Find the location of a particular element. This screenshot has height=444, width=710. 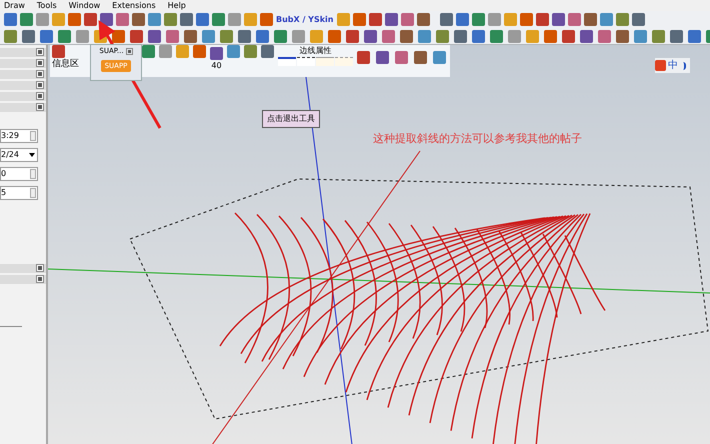

input-field: 0 is located at coordinates (19, 174).